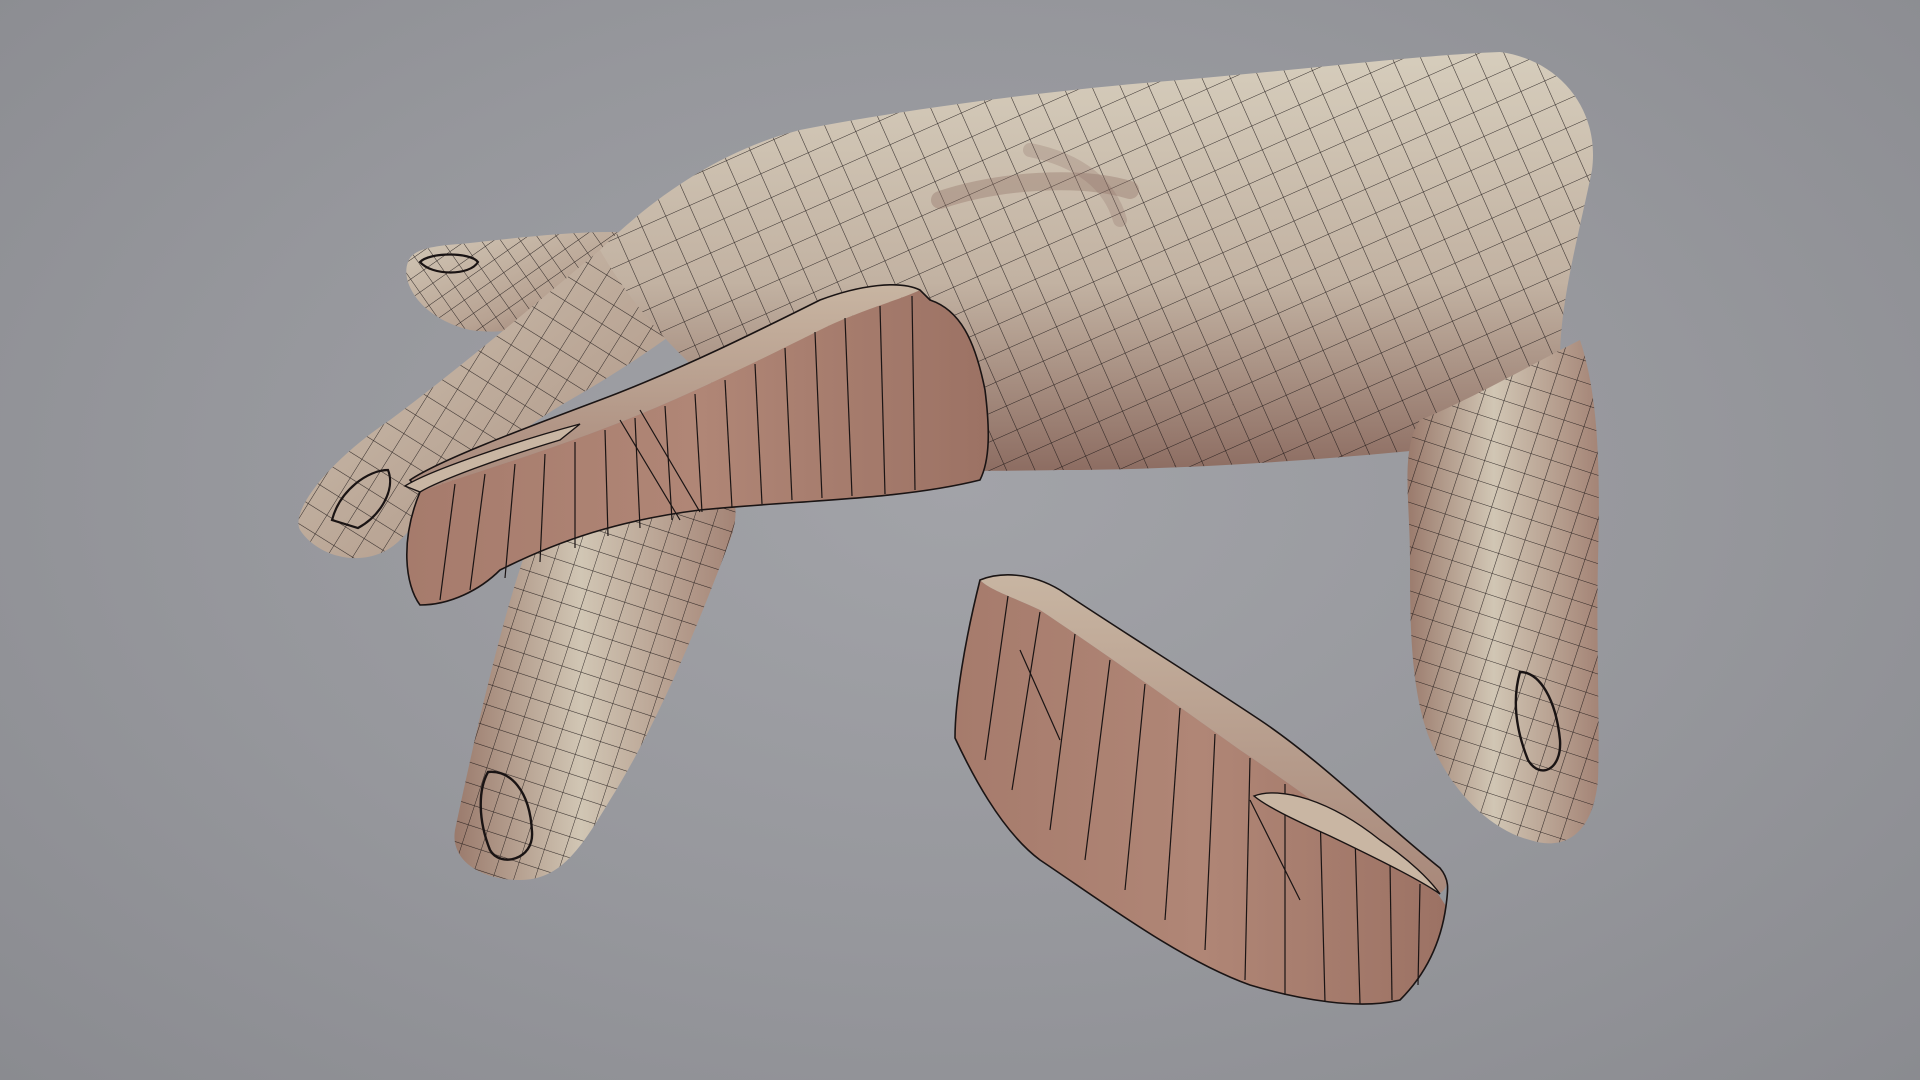 This screenshot has height=1080, width=1920. I want to click on thumb, so click(1503, 592).